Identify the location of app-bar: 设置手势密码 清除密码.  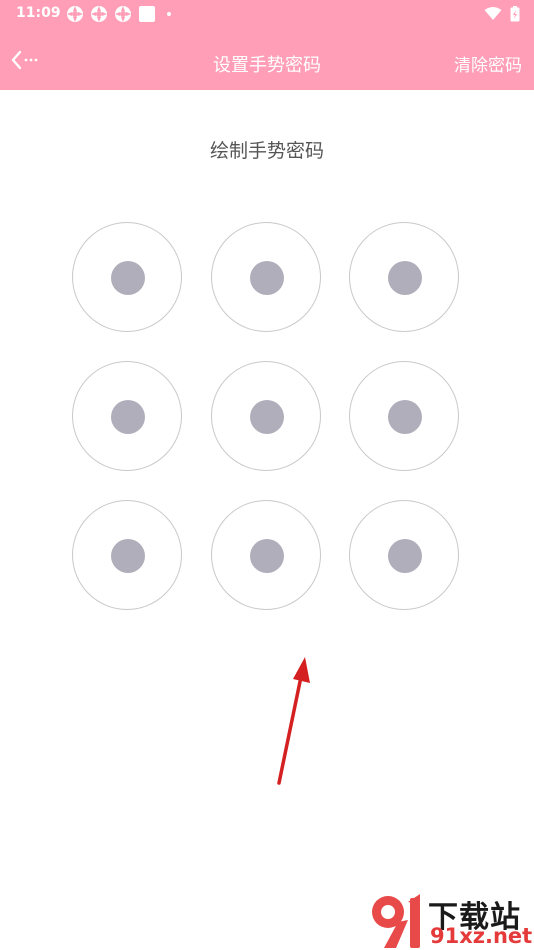
(267, 59).